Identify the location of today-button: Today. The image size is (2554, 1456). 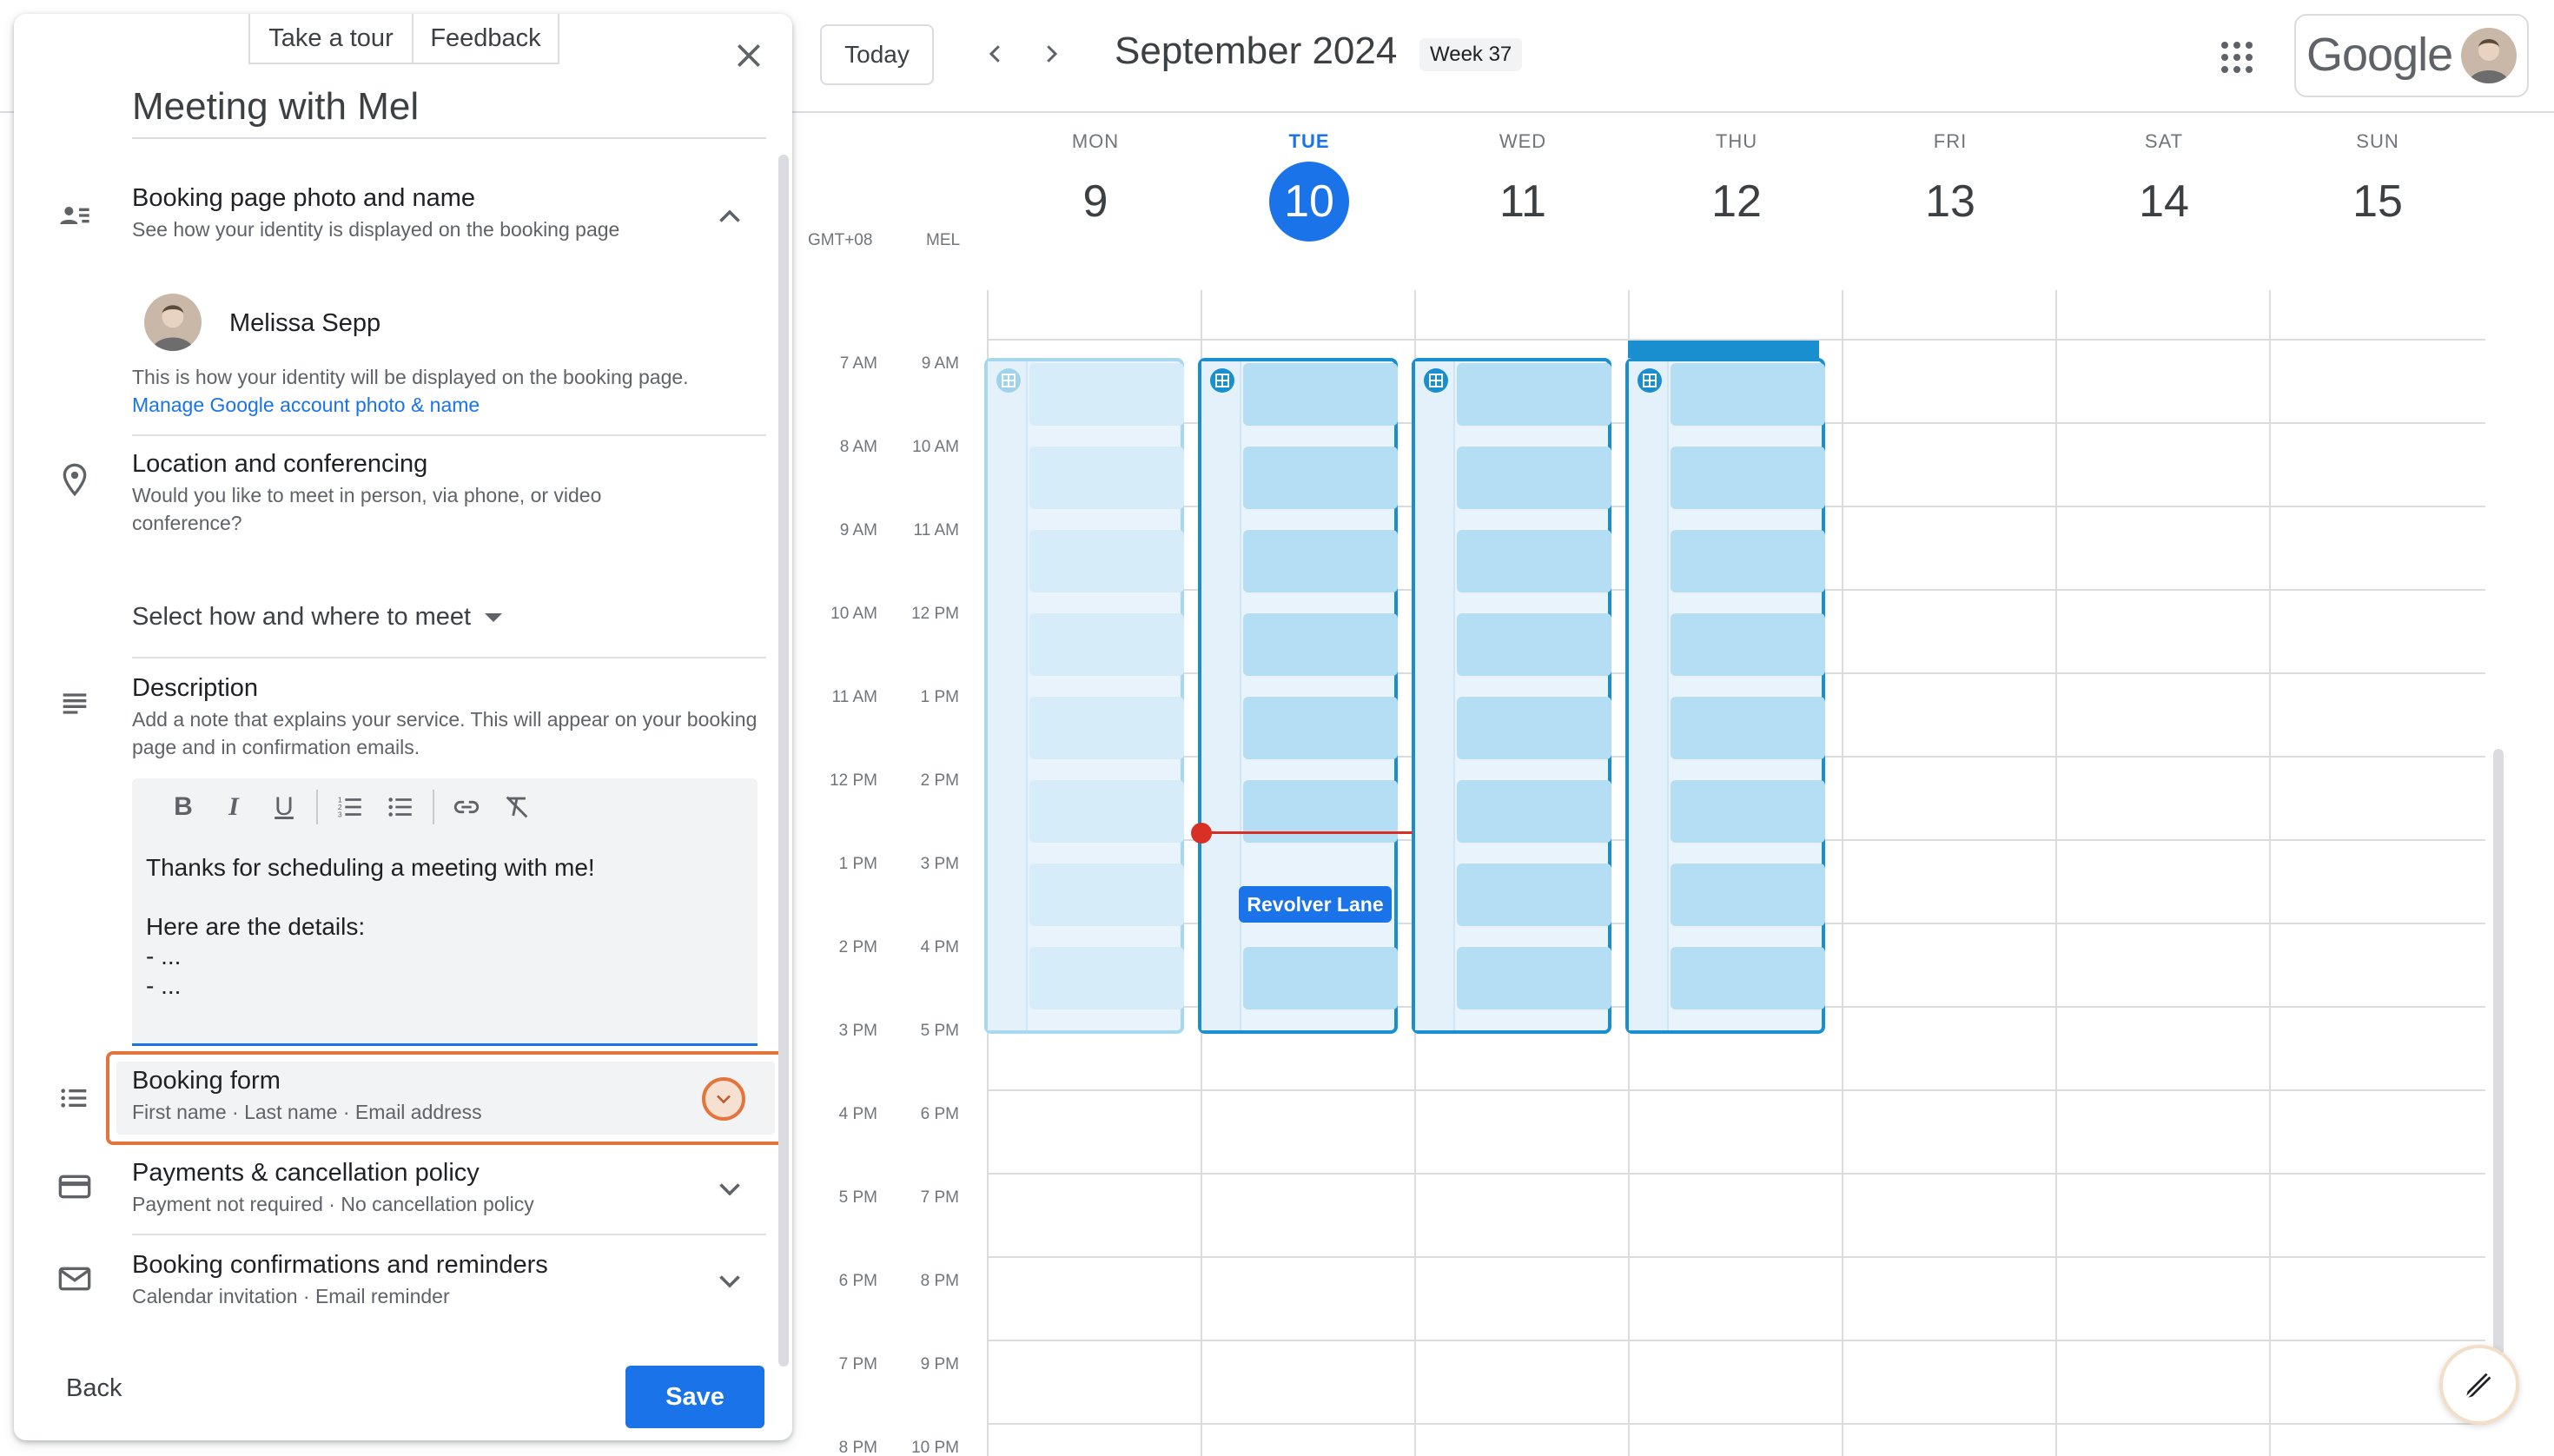
(877, 54).